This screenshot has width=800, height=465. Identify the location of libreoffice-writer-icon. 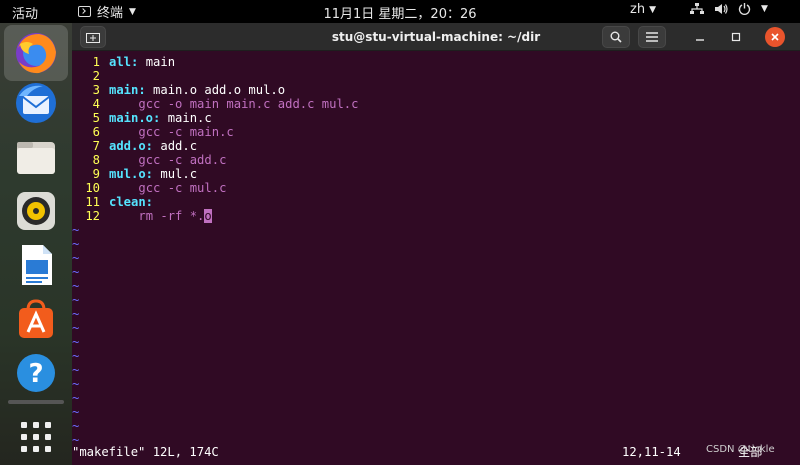
(37, 265).